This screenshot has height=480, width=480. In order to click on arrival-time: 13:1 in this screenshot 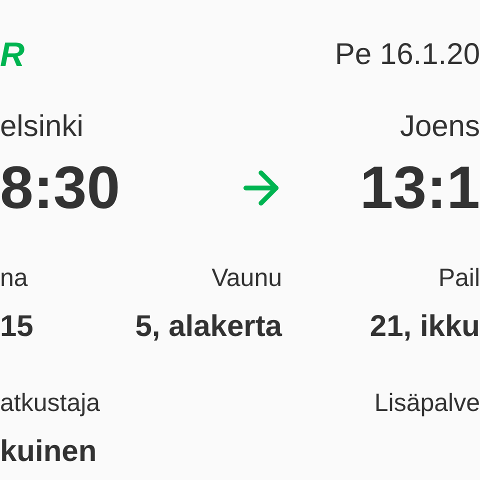, I will do `click(420, 187)`.